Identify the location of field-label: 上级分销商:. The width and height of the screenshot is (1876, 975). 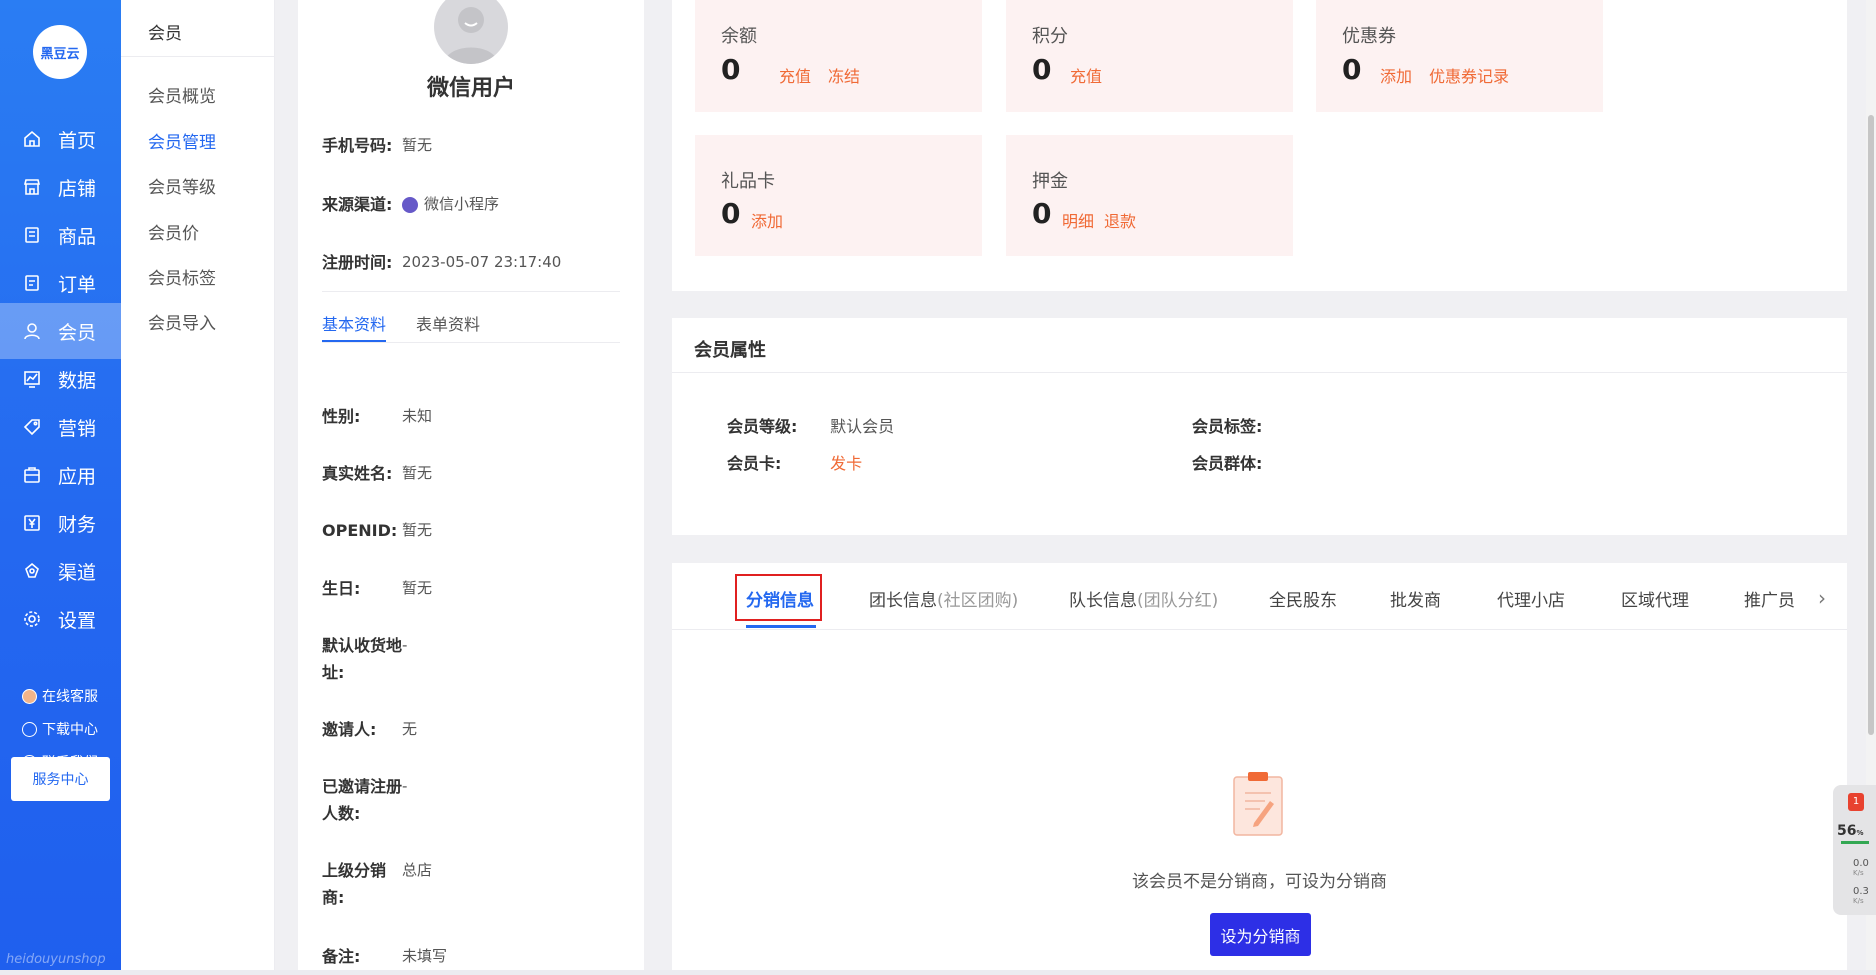
(354, 884).